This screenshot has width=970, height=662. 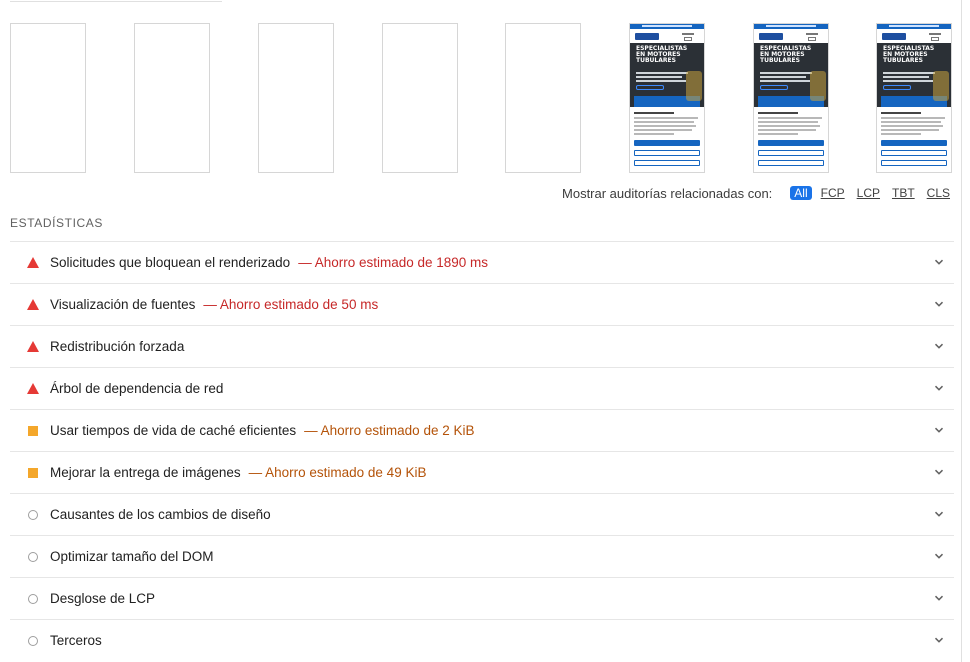 What do you see at coordinates (160, 514) in the screenshot?
I see `audit-title: Causantes de los cambios de diseño` at bounding box center [160, 514].